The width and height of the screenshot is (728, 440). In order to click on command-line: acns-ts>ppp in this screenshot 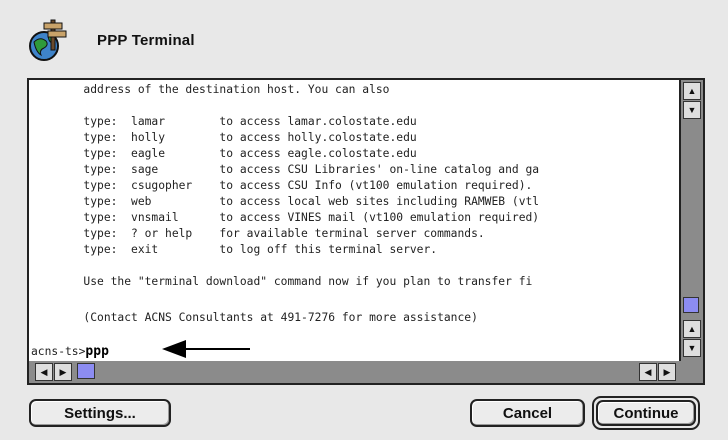, I will do `click(70, 351)`.